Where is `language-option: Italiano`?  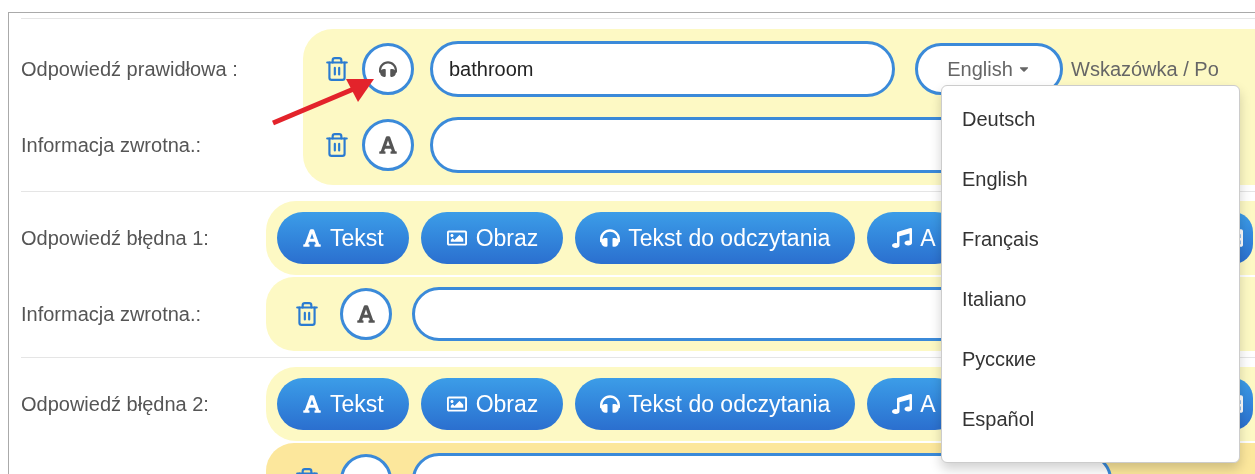
language-option: Italiano is located at coordinates (1090, 299).